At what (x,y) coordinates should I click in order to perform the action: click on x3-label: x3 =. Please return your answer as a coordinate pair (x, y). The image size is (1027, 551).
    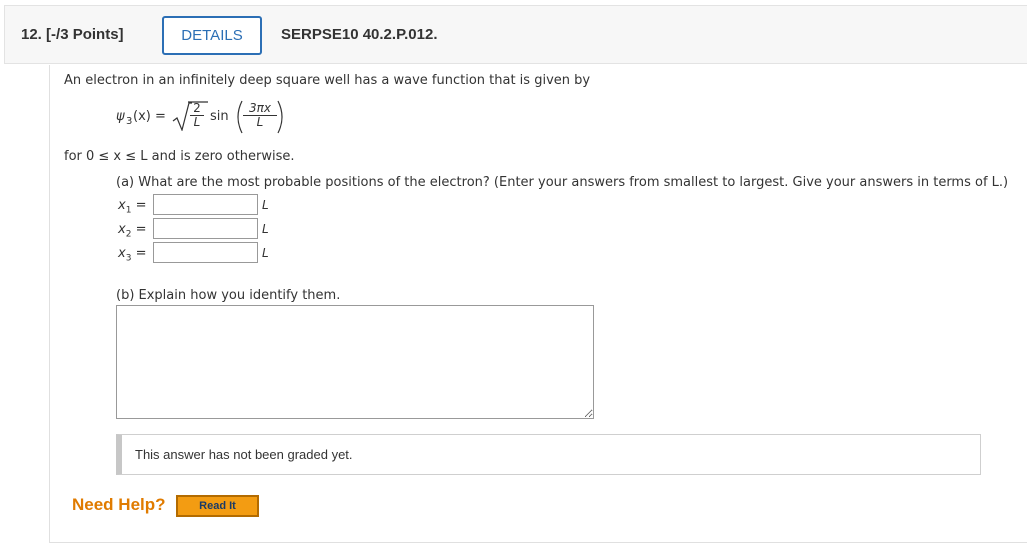
    Looking at the image, I should click on (132, 255).